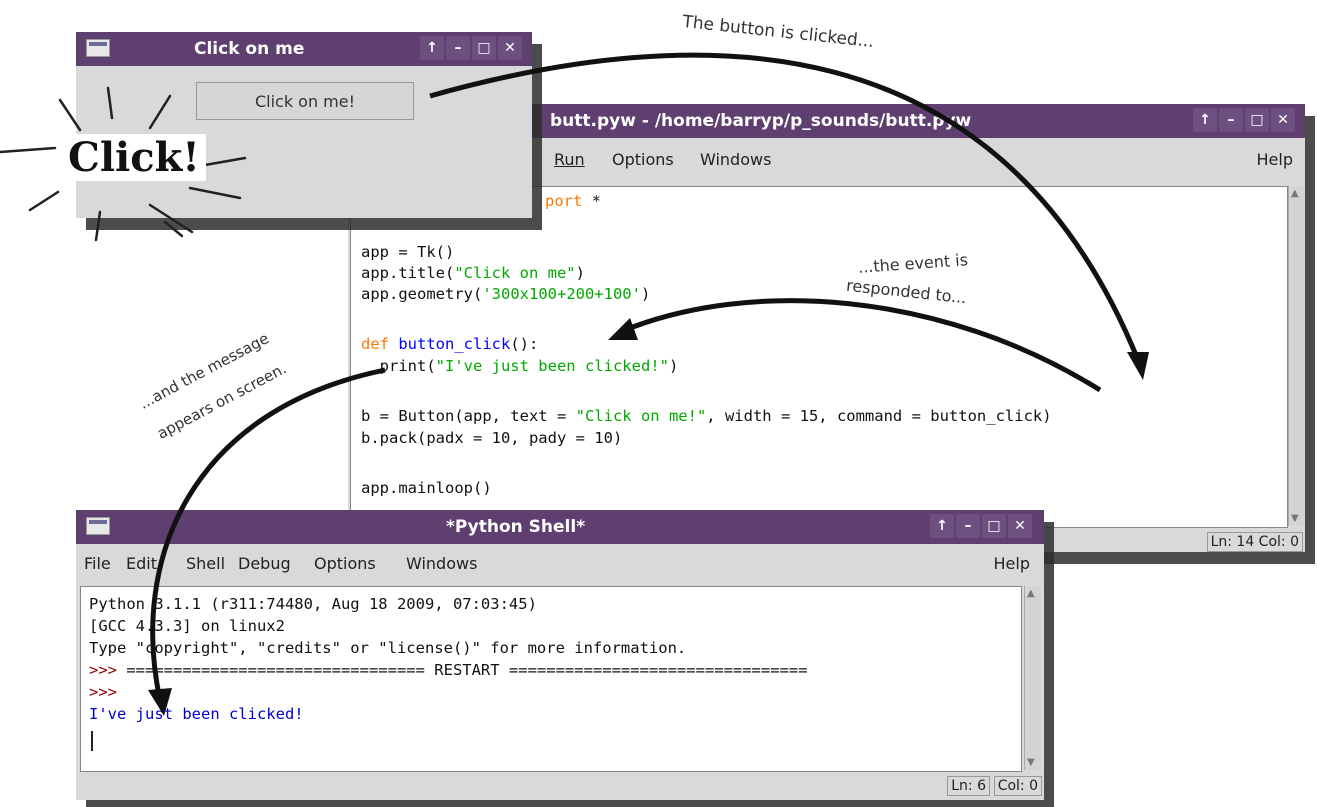  I want to click on shell-window-controls: ↑ – □ ✕, so click(981, 526).